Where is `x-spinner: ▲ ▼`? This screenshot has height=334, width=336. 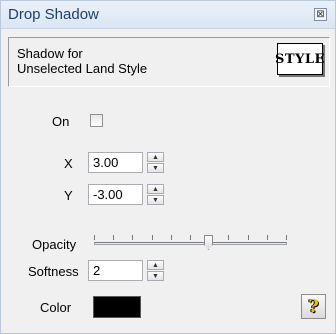 x-spinner: ▲ ▼ is located at coordinates (155, 162).